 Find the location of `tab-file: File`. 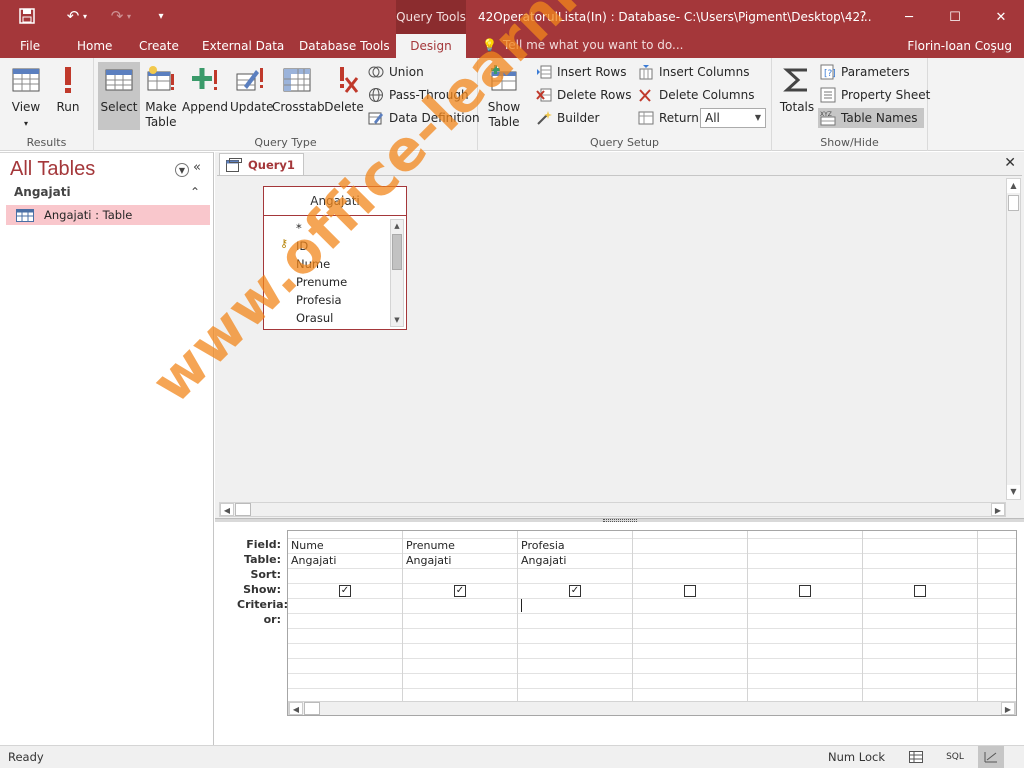

tab-file: File is located at coordinates (30, 46).